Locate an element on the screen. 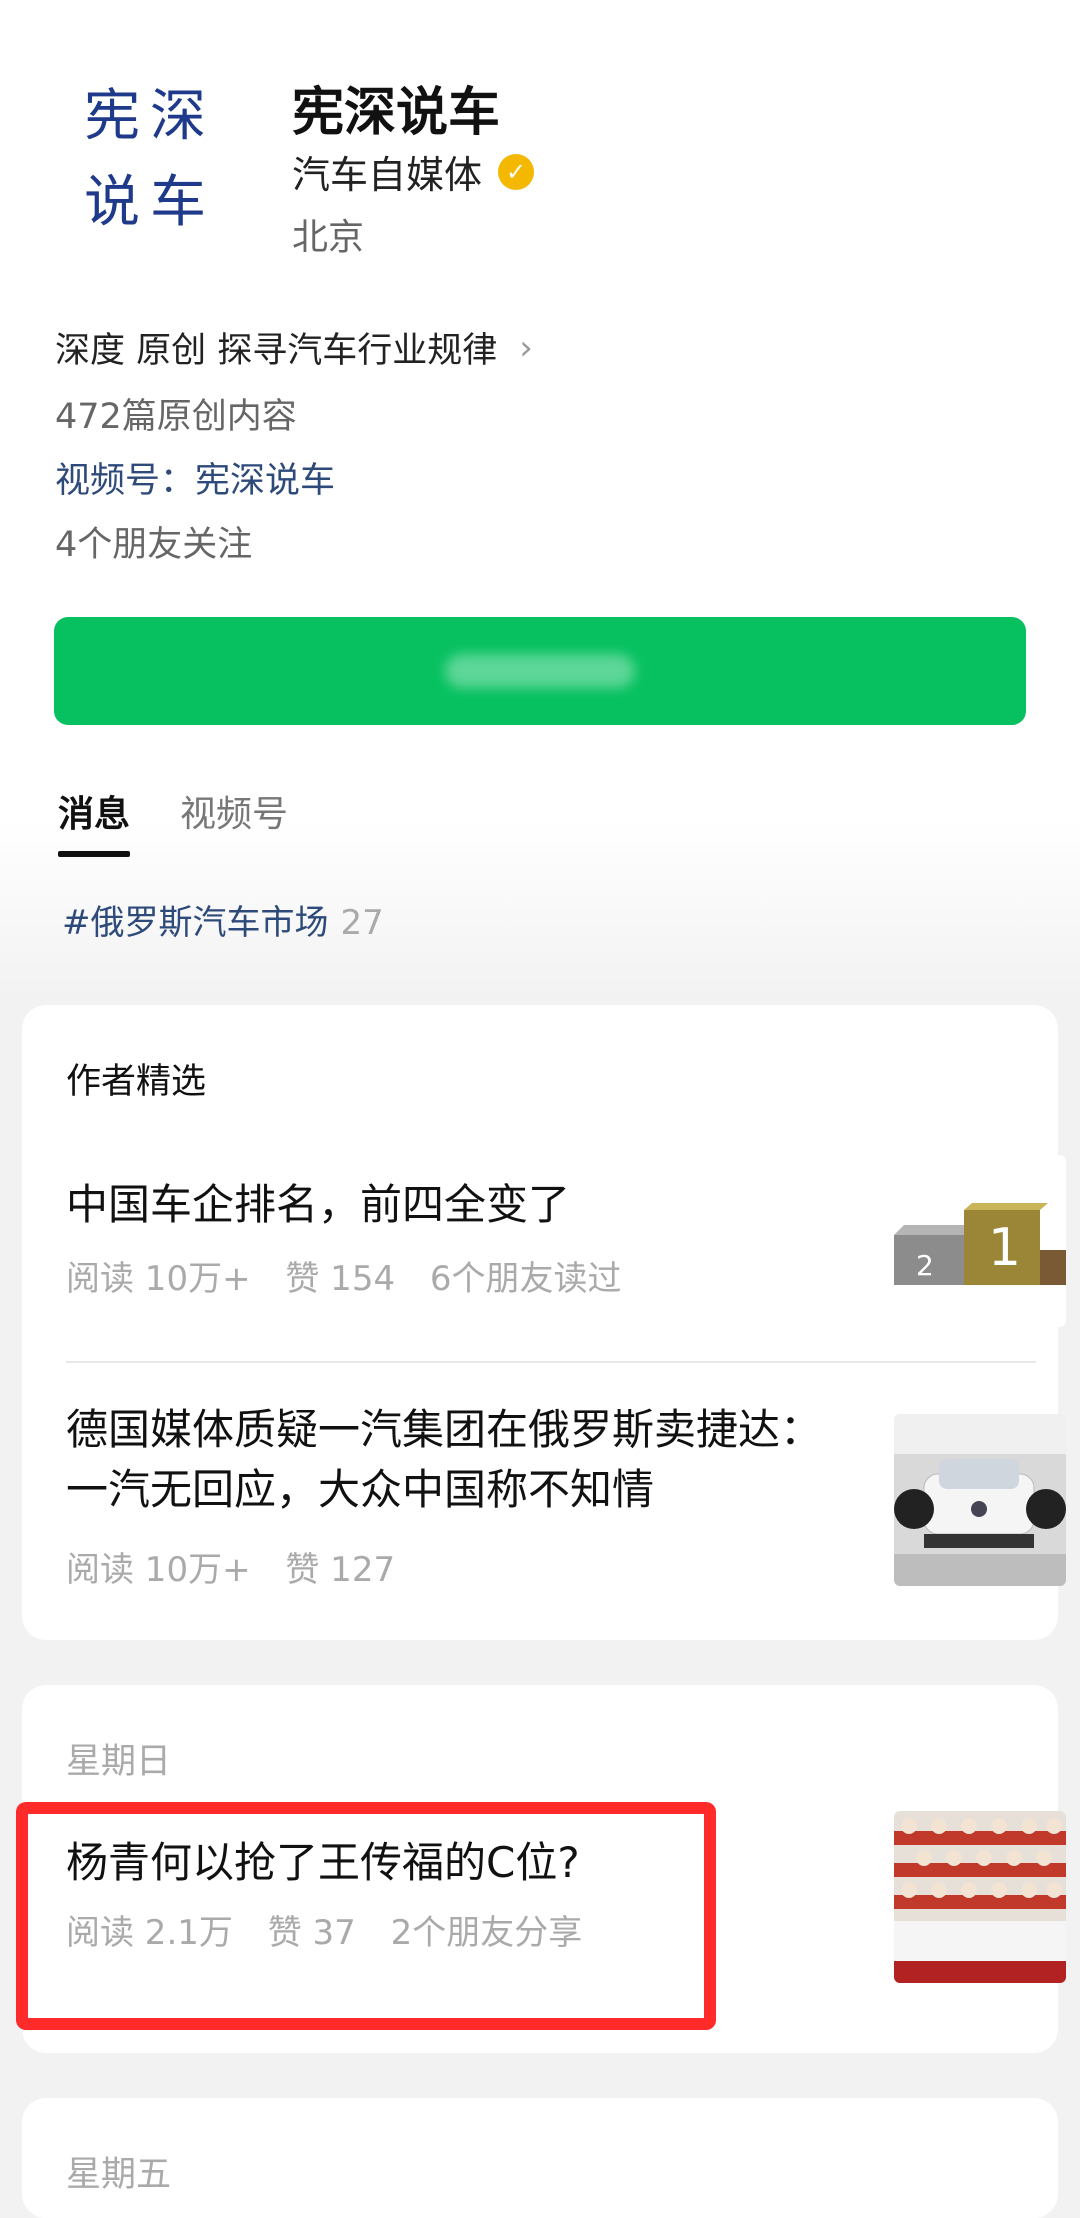  avatar-text-line1: 宪深 is located at coordinates (150, 116).